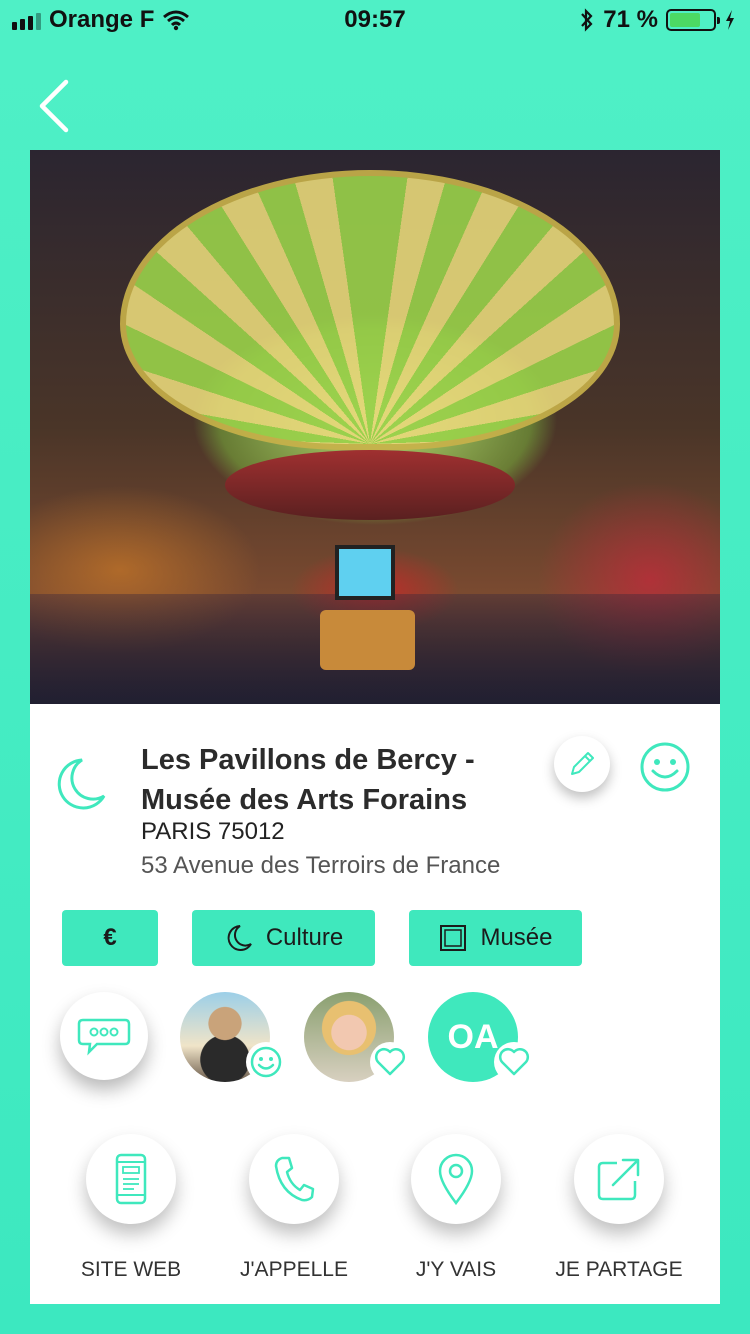 The image size is (750, 1334). I want to click on frame-icon, so click(453, 938).